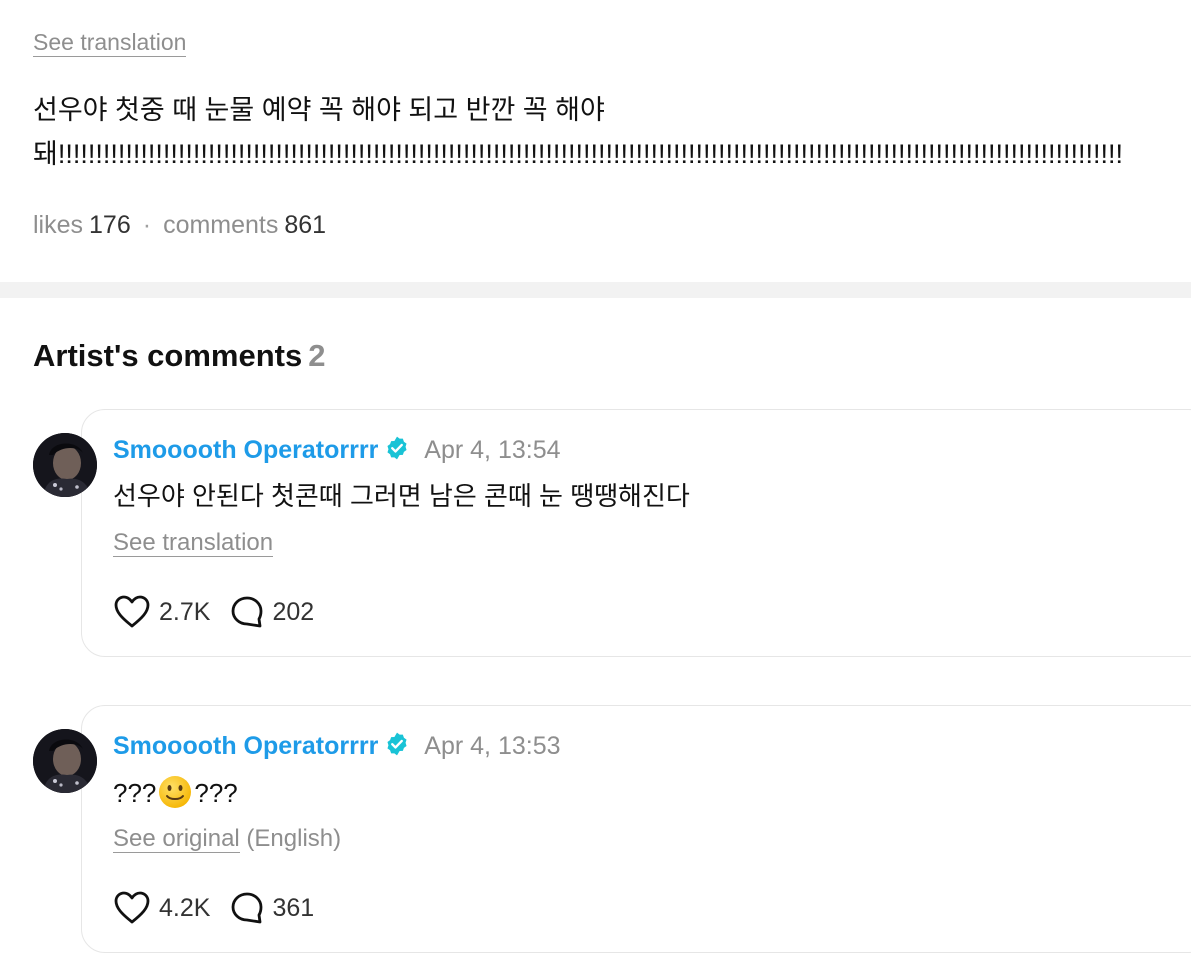 This screenshot has height=966, width=1191. Describe the element at coordinates (305, 225) in the screenshot. I see `comments-count: 861` at that location.